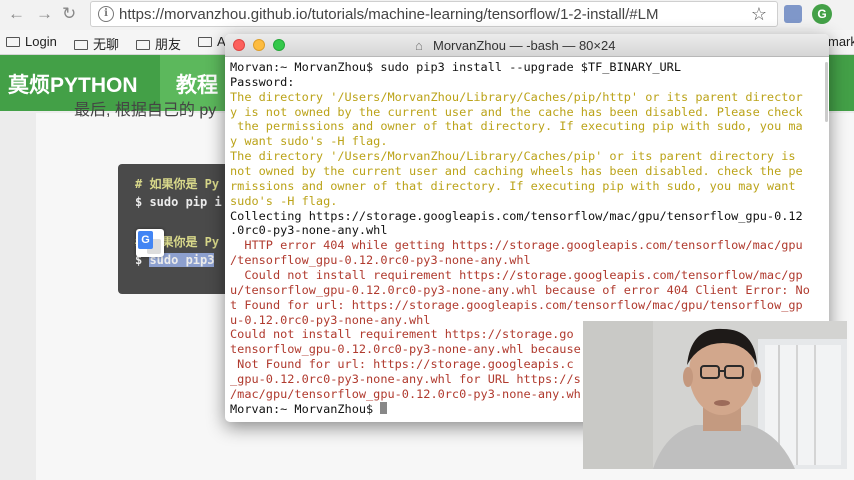  What do you see at coordinates (826, 92) in the screenshot?
I see `terminal-scrollbar` at bounding box center [826, 92].